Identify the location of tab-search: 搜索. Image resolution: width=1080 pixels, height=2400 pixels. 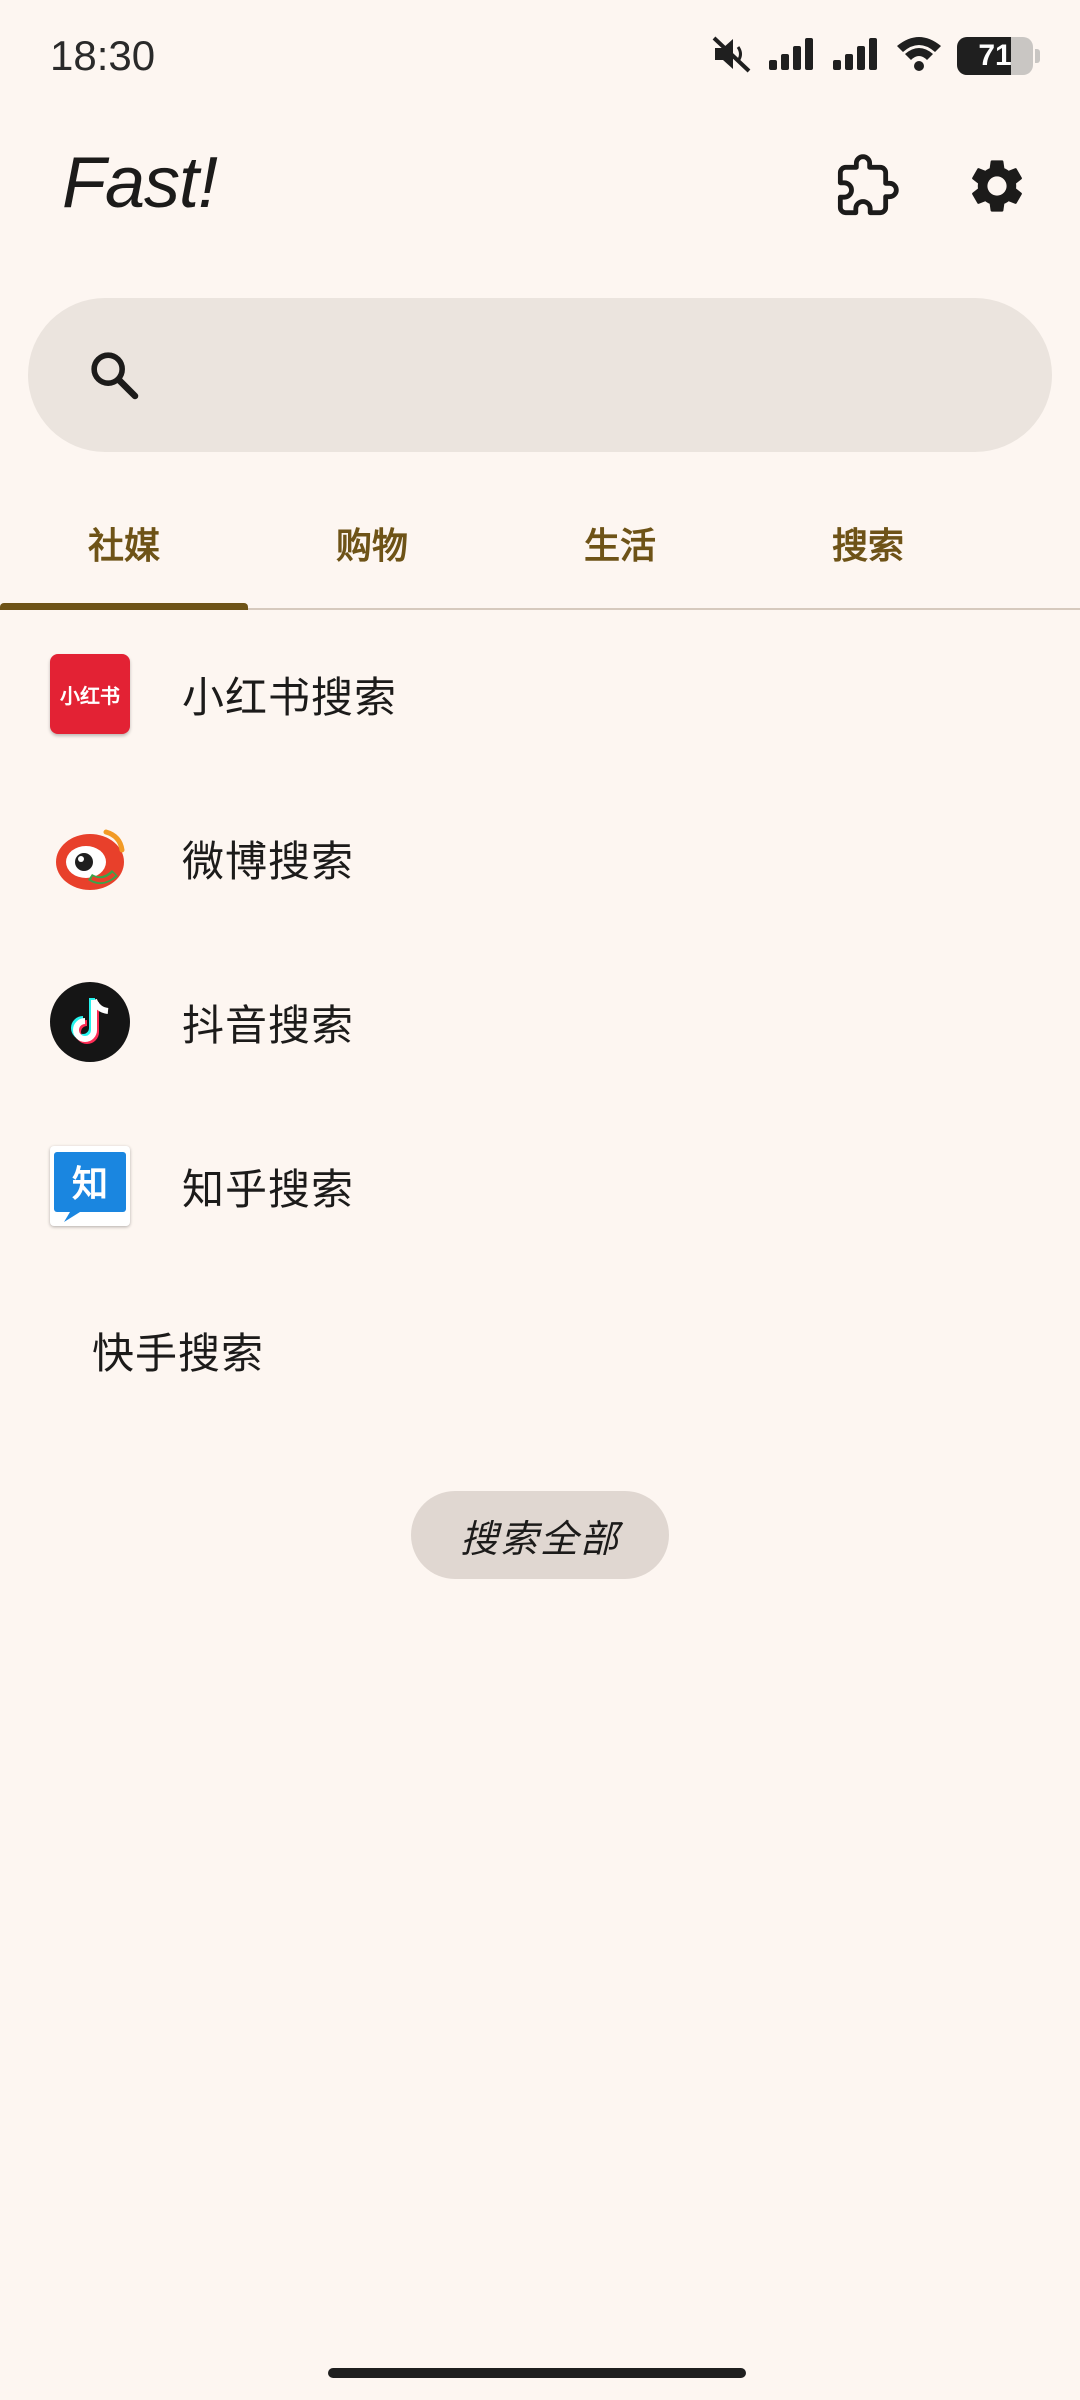
(868, 543).